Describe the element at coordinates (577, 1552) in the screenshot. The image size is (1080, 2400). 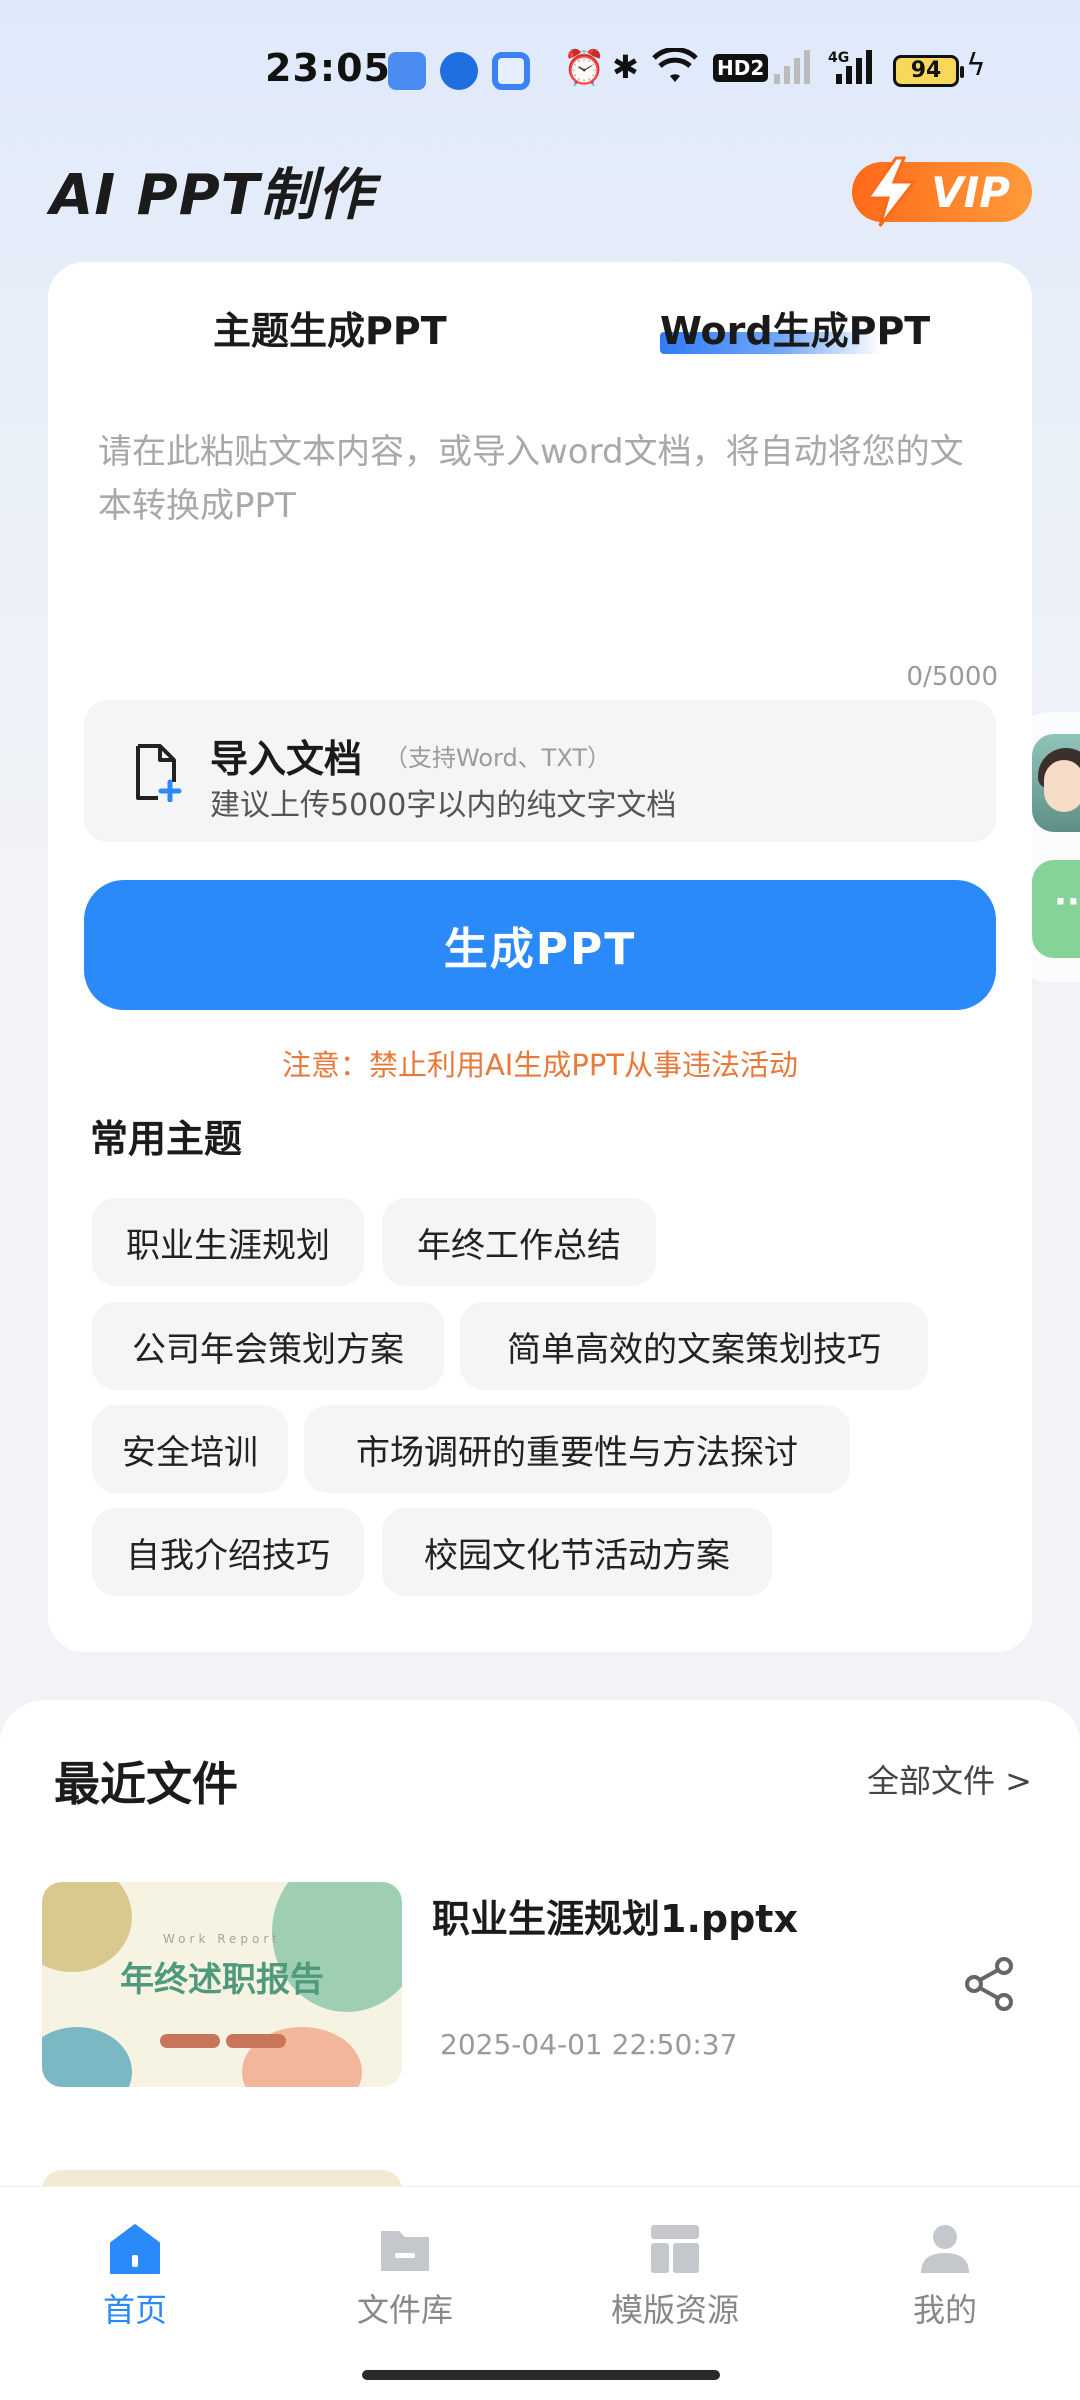
I see `topic-chip: 校园文化节活动方案` at that location.